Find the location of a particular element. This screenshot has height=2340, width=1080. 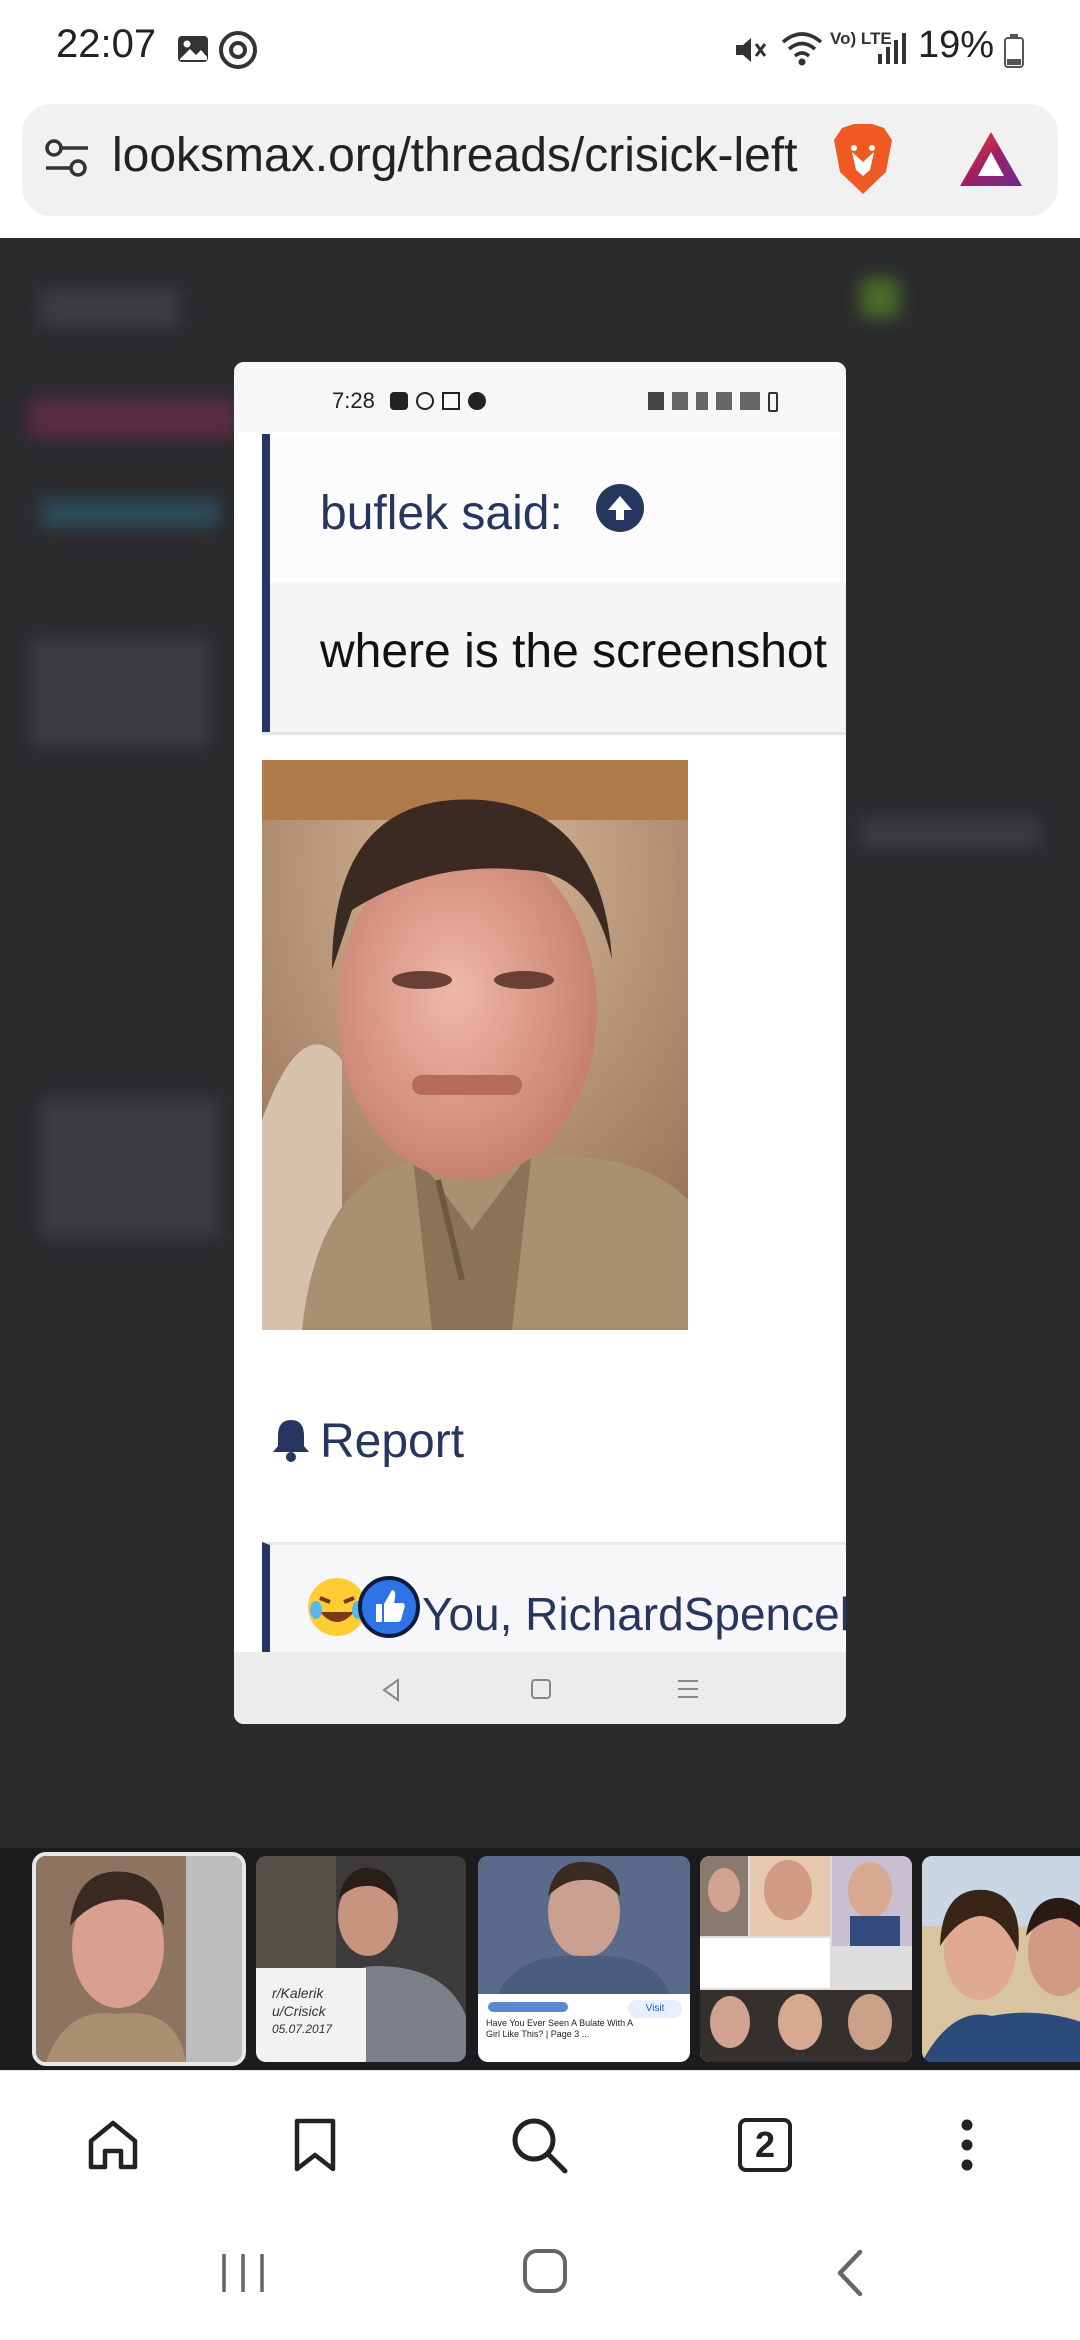

signal-icon is located at coordinates (892, 50).